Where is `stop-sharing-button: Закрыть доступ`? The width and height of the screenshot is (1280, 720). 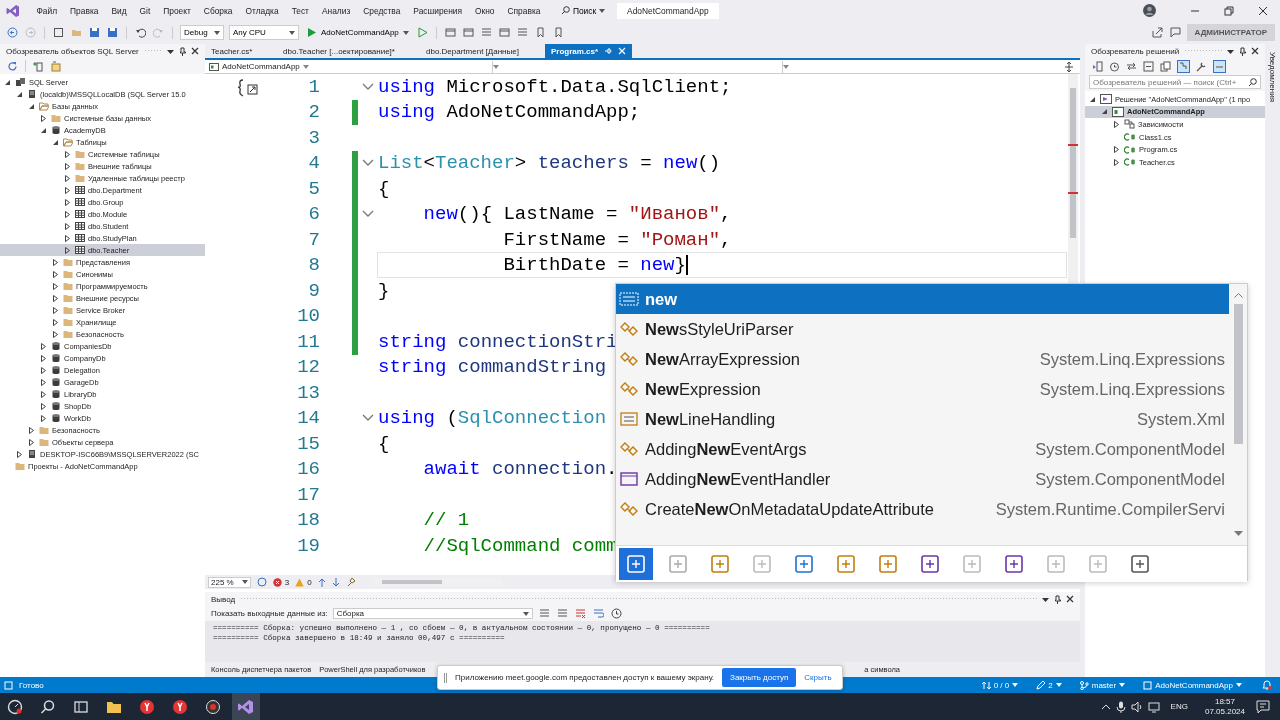
stop-sharing-button: Закрыть доступ is located at coordinates (759, 677).